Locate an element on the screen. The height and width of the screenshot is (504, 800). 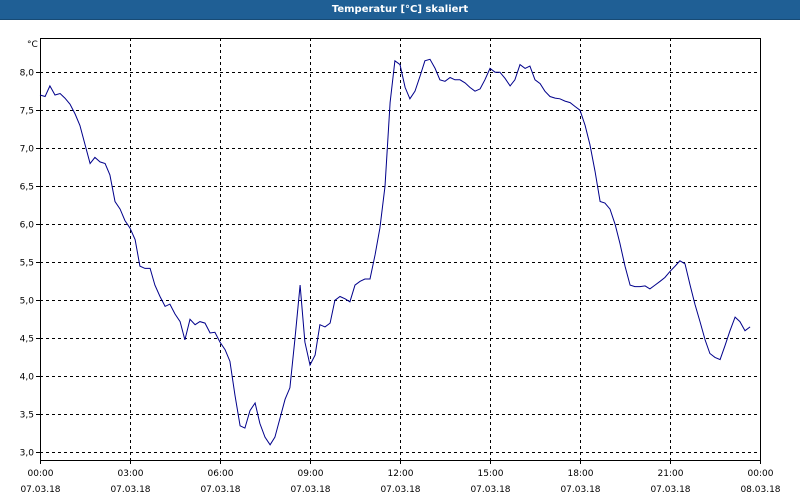
y-tick-label: 4,0 is located at coordinates (27, 378).